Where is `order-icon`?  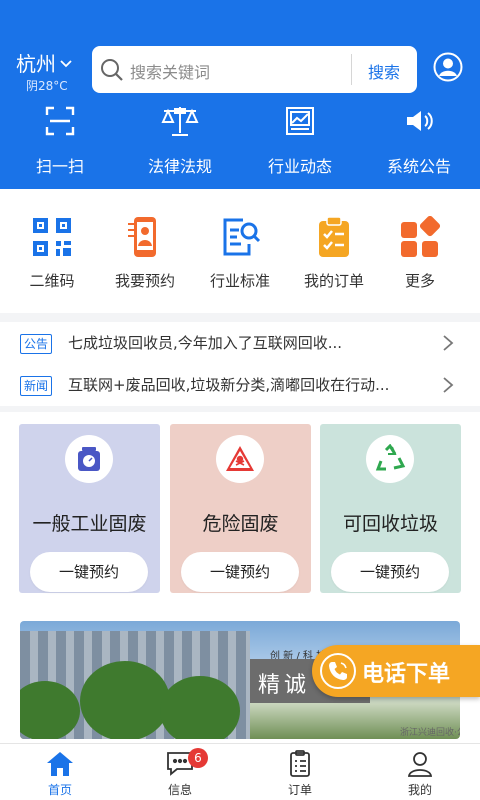 order-icon is located at coordinates (300, 763).